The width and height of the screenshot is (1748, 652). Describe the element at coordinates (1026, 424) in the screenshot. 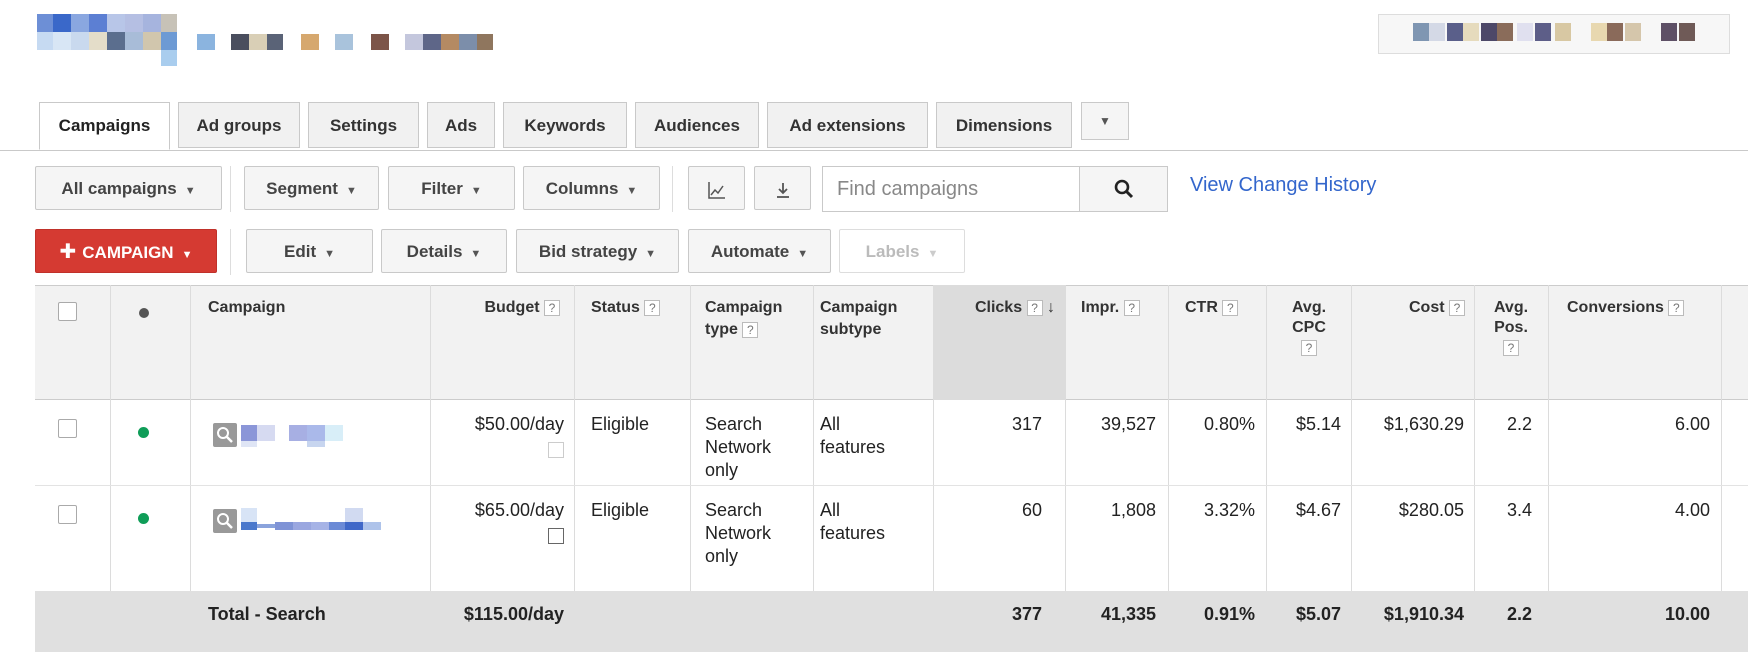

I see `clicks-value: 317` at that location.